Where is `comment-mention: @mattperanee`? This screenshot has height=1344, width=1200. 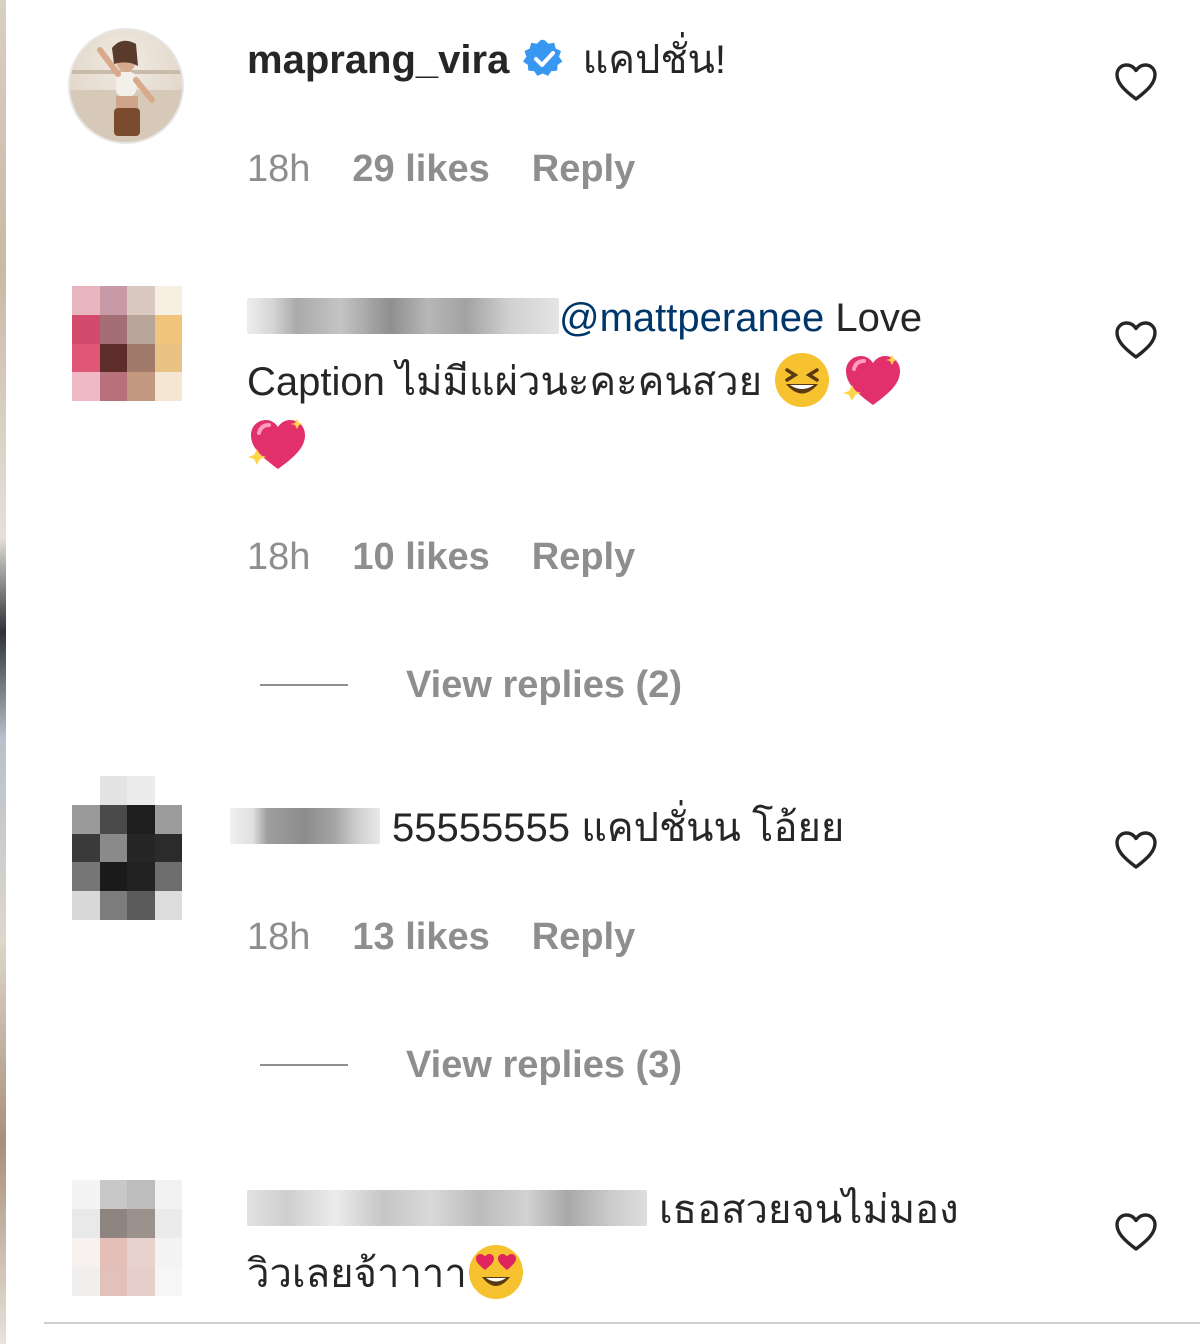 comment-mention: @mattperanee is located at coordinates (691, 318).